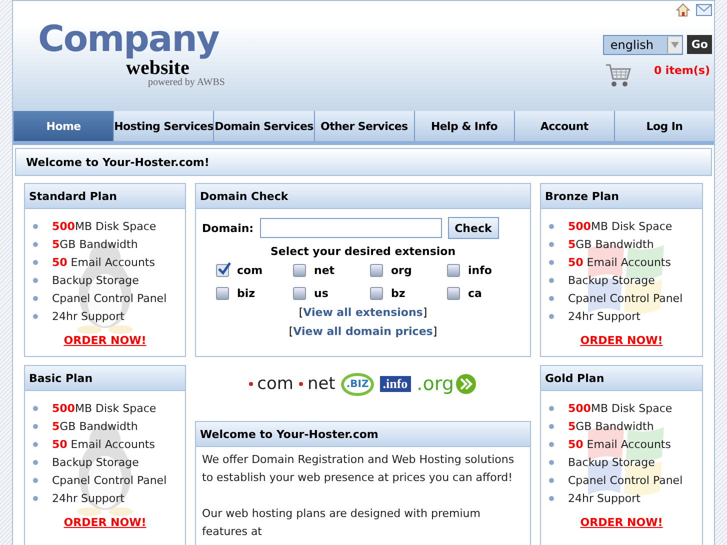  What do you see at coordinates (324, 270) in the screenshot?
I see `extension-label: net` at bounding box center [324, 270].